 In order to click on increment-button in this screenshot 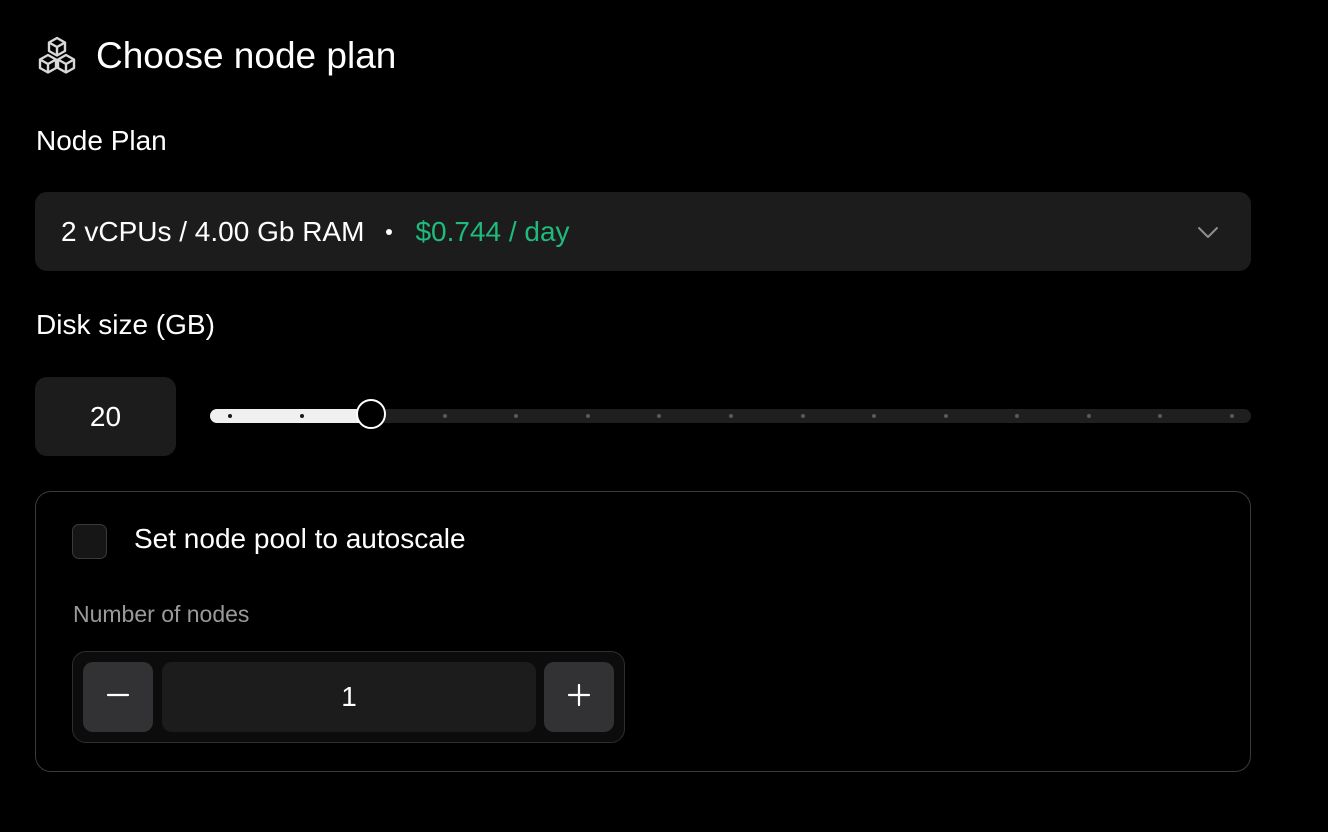, I will do `click(579, 697)`.